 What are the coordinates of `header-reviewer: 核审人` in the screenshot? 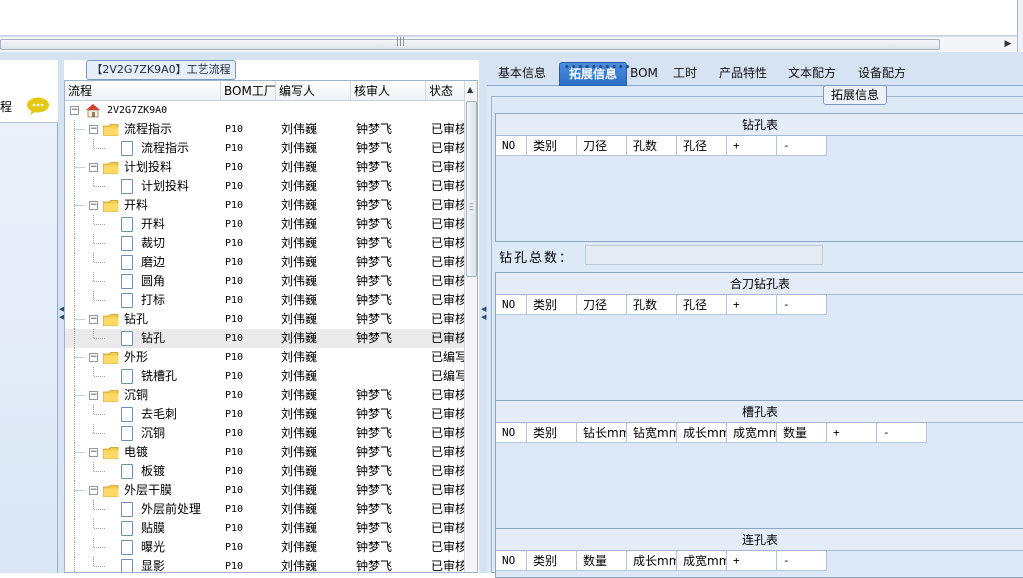 It's located at (388, 91).